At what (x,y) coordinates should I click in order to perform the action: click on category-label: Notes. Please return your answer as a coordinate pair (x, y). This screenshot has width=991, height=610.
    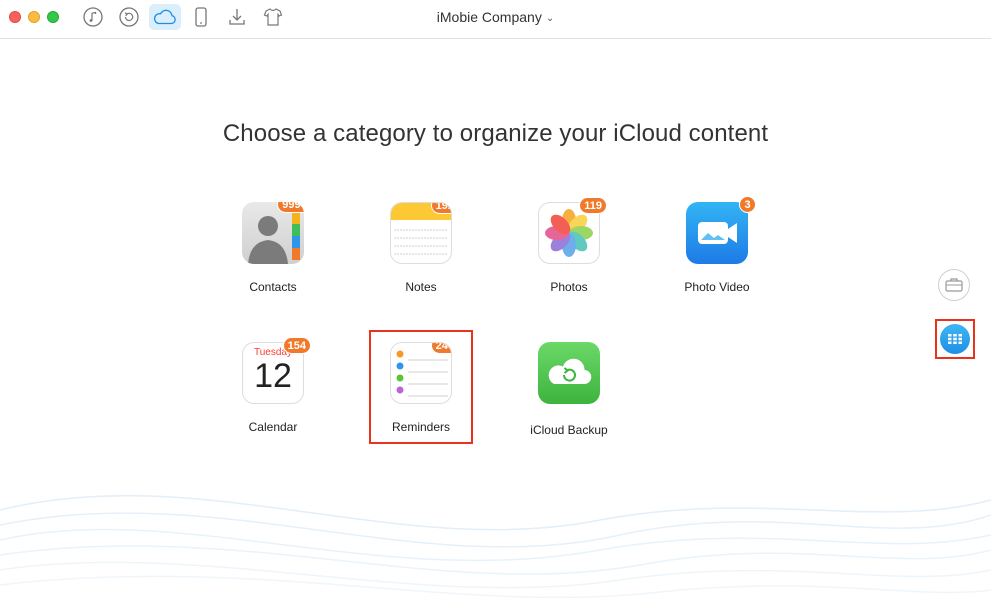
    Looking at the image, I should click on (421, 287).